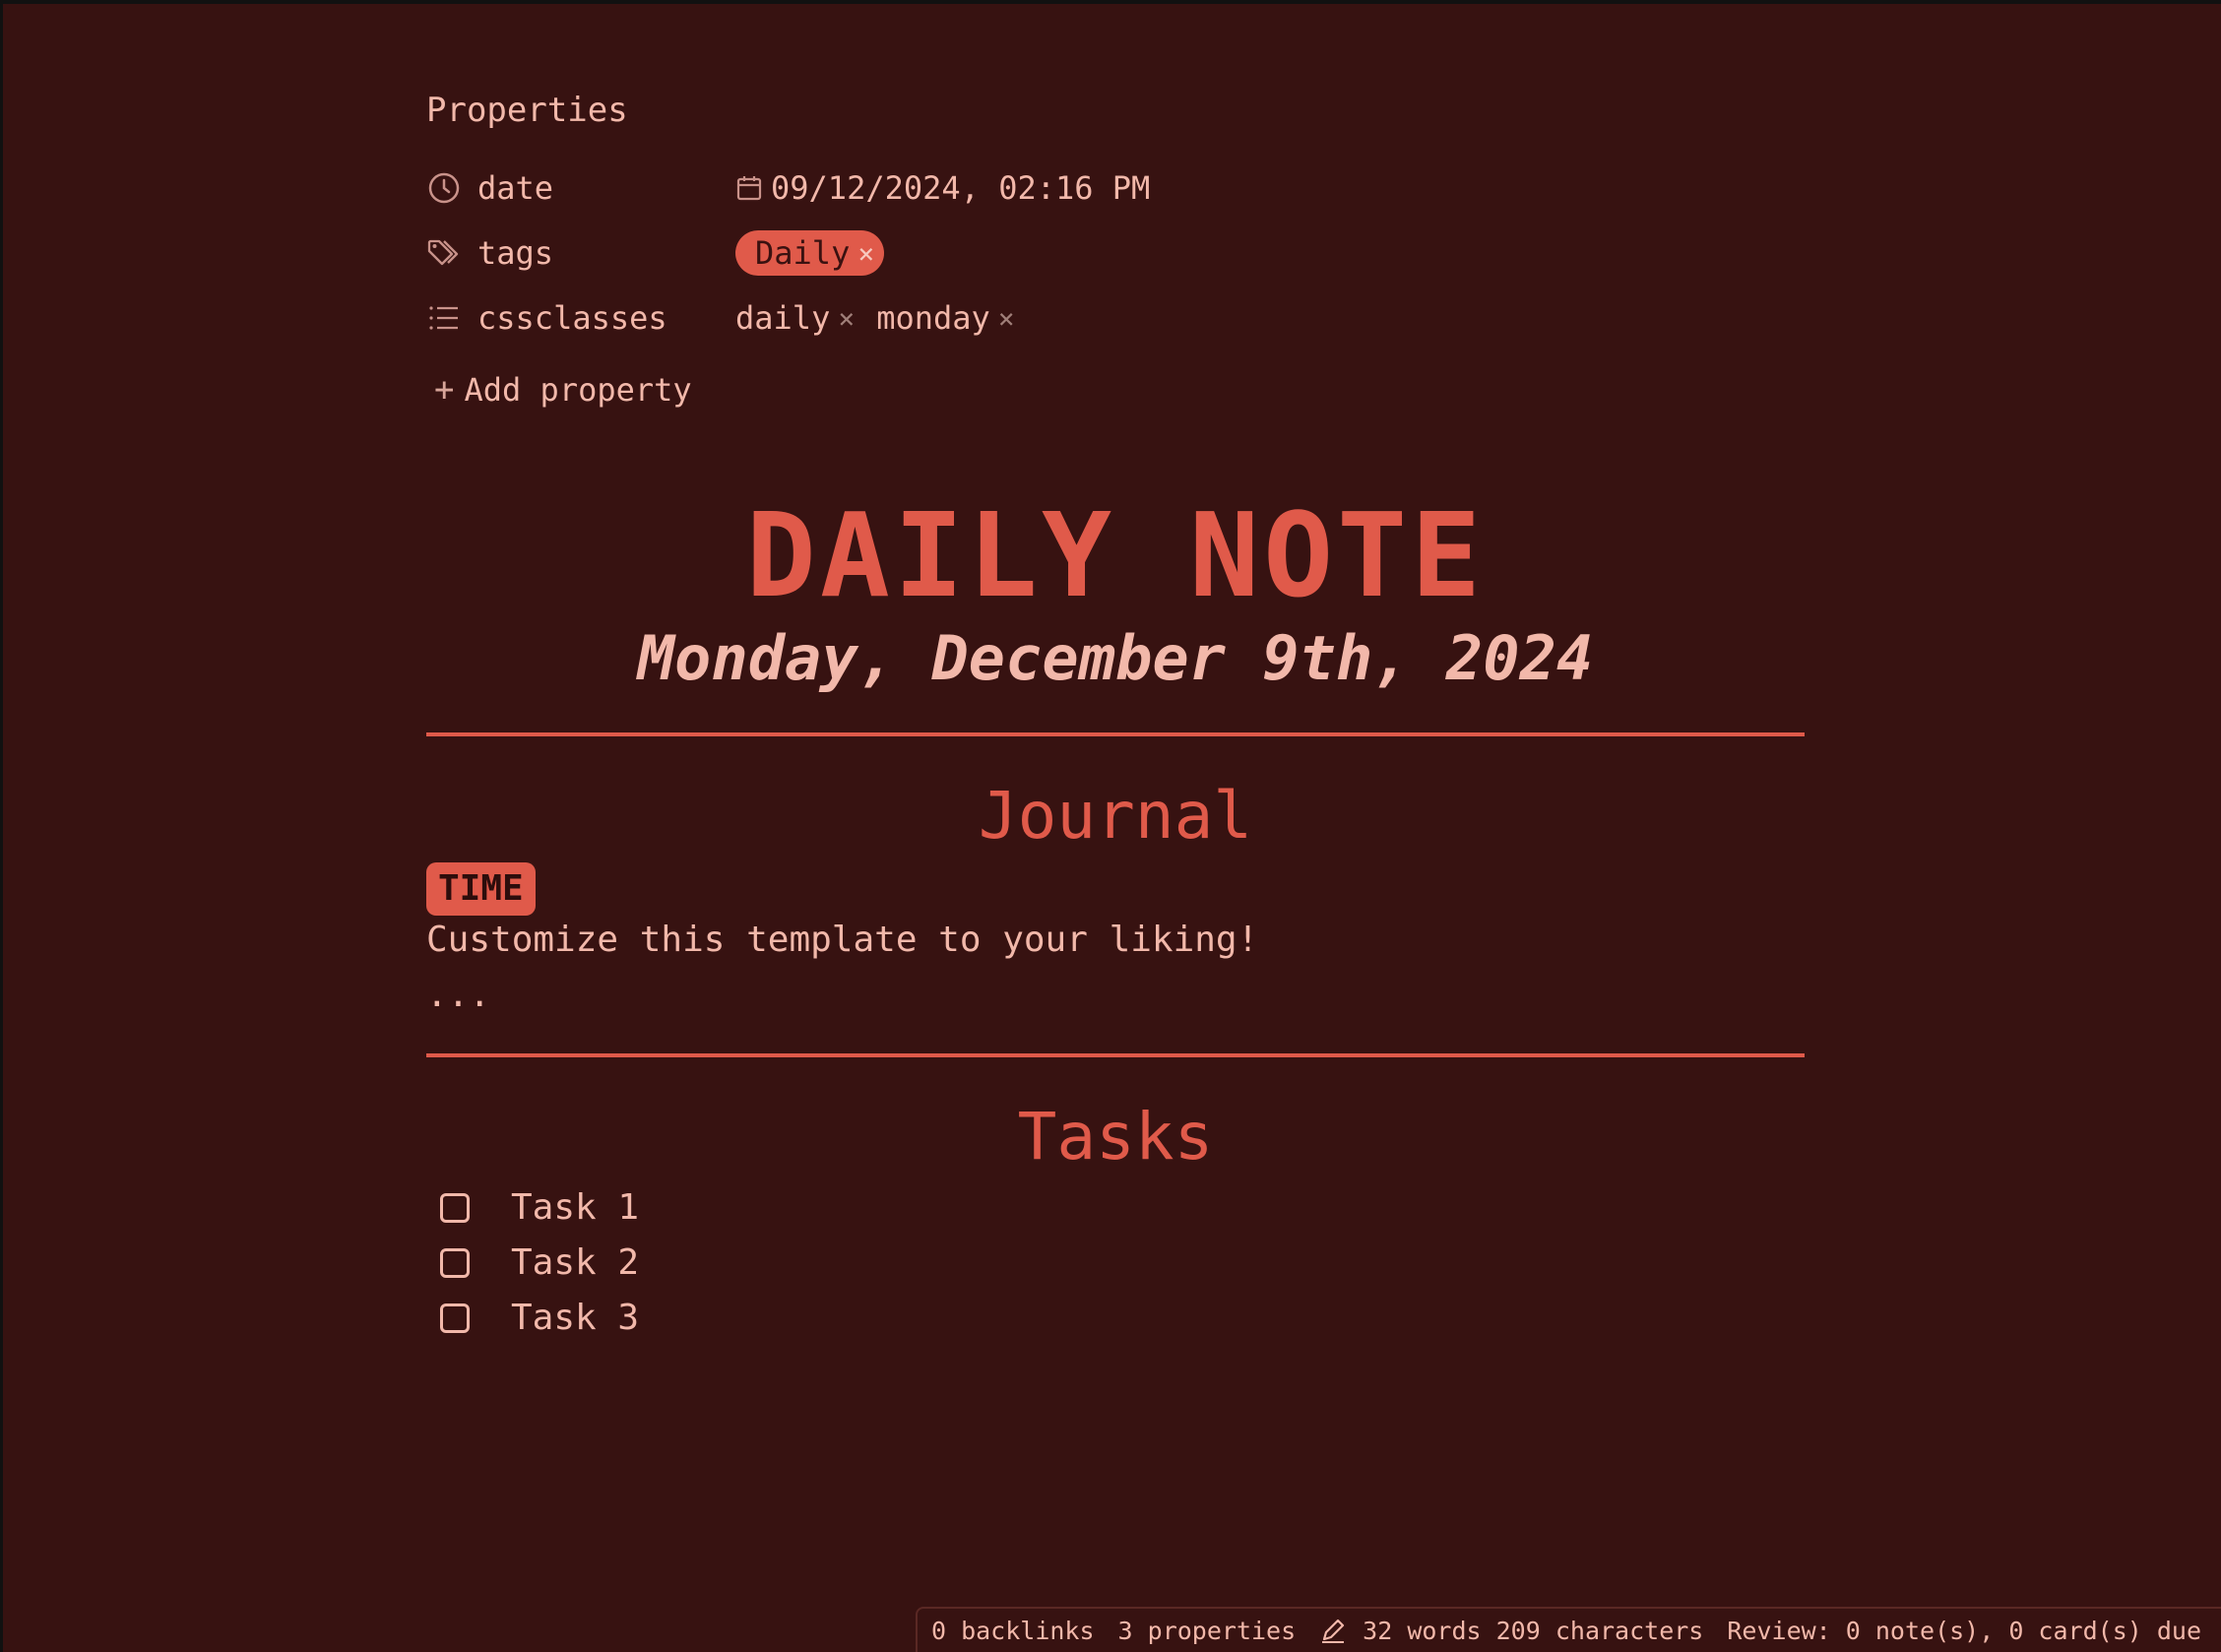 This screenshot has width=2221, height=1652. I want to click on task-item: Task 2, so click(540, 1262).